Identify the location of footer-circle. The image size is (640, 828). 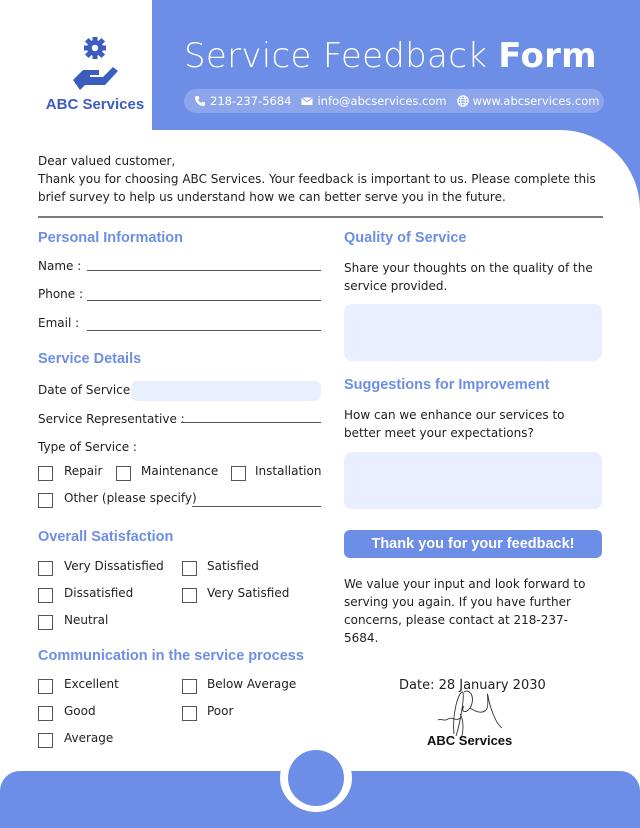
(316, 778).